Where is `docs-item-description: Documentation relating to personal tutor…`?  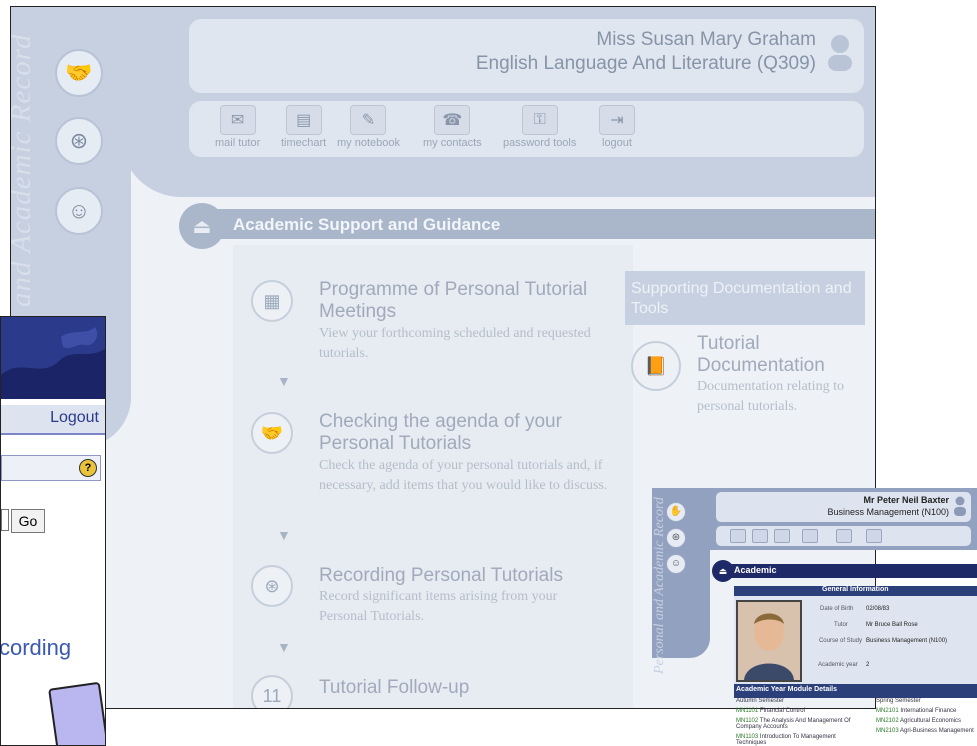 docs-item-description: Documentation relating to personal tutor… is located at coordinates (770, 396).